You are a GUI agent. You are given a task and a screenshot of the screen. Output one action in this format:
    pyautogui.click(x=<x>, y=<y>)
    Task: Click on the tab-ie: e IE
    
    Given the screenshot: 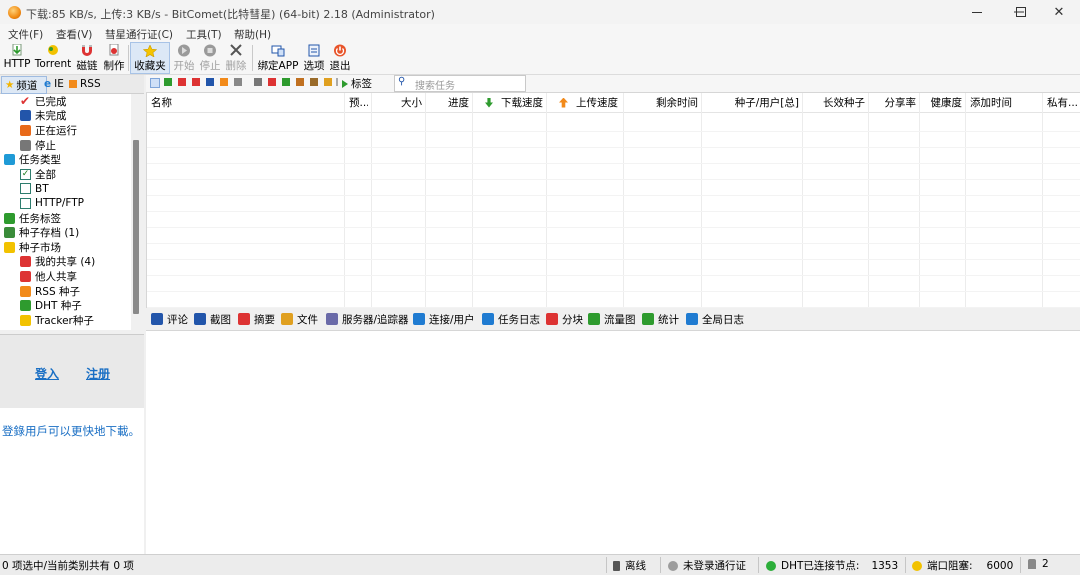 What is the action you would take?
    pyautogui.click(x=54, y=84)
    